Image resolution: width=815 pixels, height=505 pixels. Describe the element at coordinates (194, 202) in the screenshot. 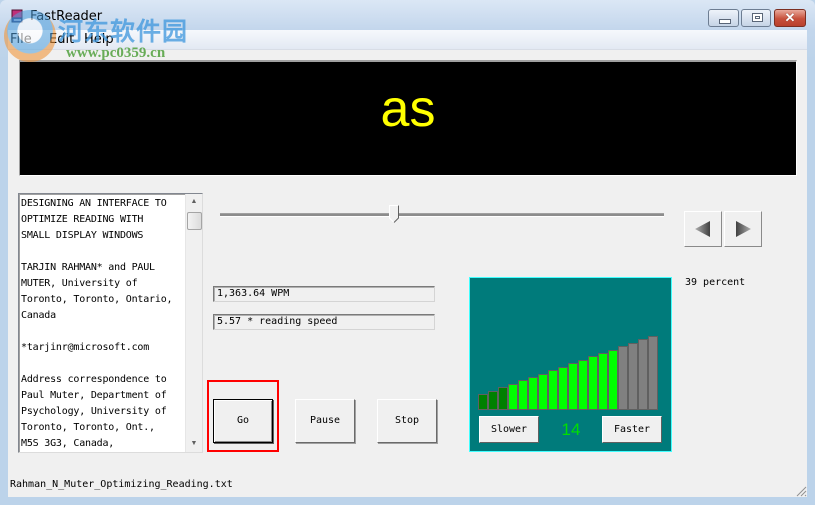

I see `scroll-up-arrow-icon: ▲` at that location.